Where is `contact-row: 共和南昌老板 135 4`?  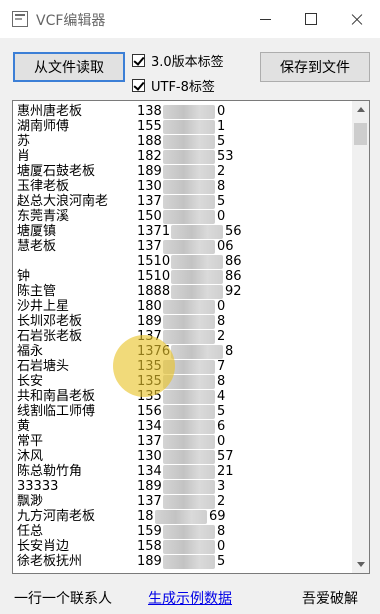
contact-row: 共和南昌老板 135 4 is located at coordinates (182, 396).